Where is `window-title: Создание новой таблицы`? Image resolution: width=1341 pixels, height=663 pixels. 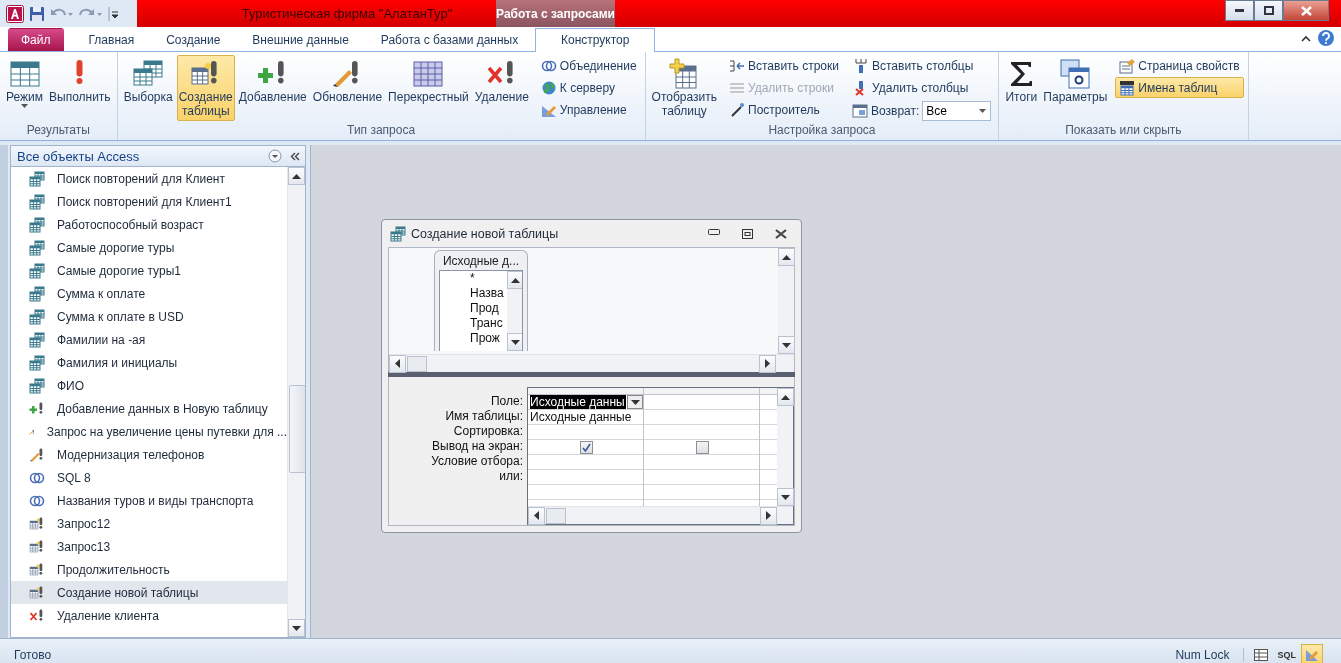 window-title: Создание новой таблицы is located at coordinates (485, 233).